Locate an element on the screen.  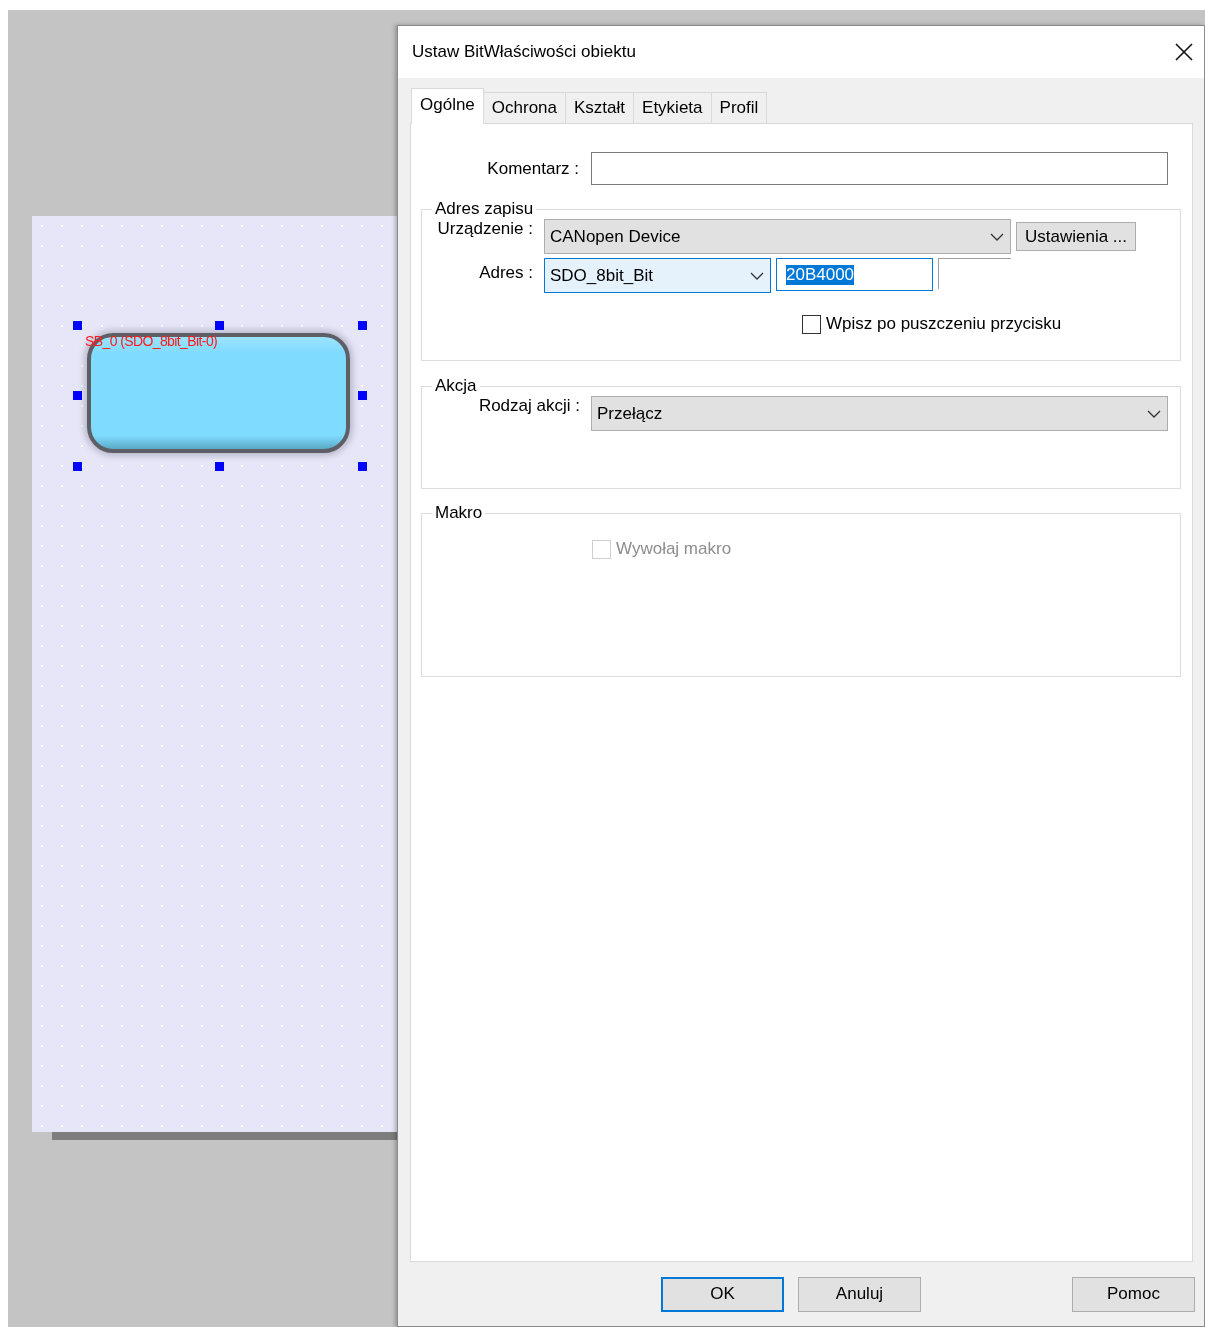
group-title: Adres zapisu is located at coordinates (484, 209).